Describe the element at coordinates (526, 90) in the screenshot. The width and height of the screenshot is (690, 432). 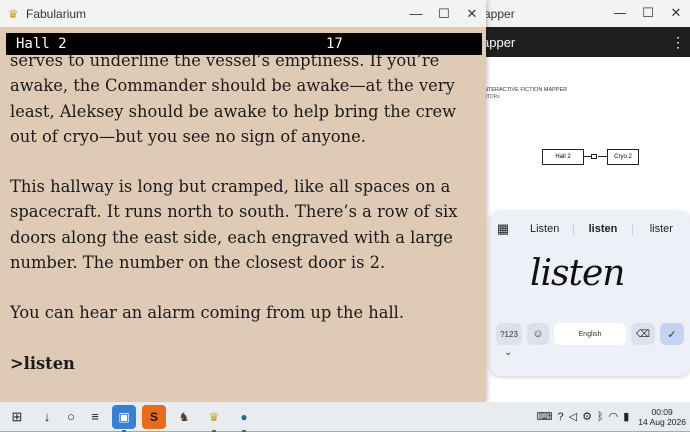
I see `map-title: NTERACTIVE FICTION MAPPER` at that location.